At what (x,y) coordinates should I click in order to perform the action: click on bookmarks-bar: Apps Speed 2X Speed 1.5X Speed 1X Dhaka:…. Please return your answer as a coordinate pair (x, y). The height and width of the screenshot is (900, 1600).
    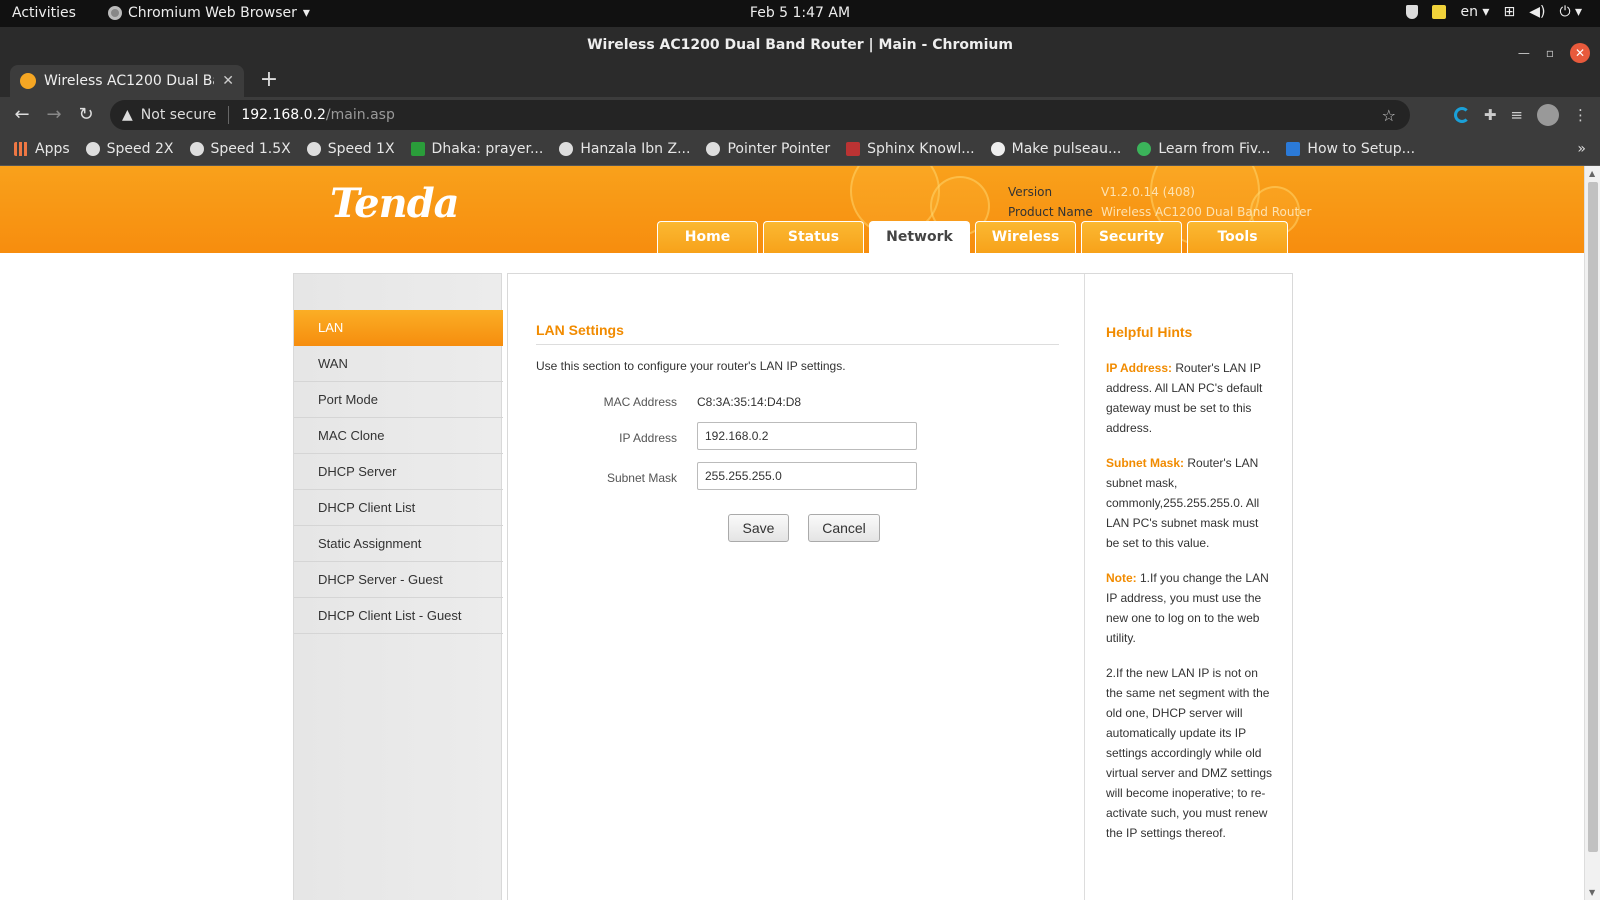
    Looking at the image, I should click on (800, 149).